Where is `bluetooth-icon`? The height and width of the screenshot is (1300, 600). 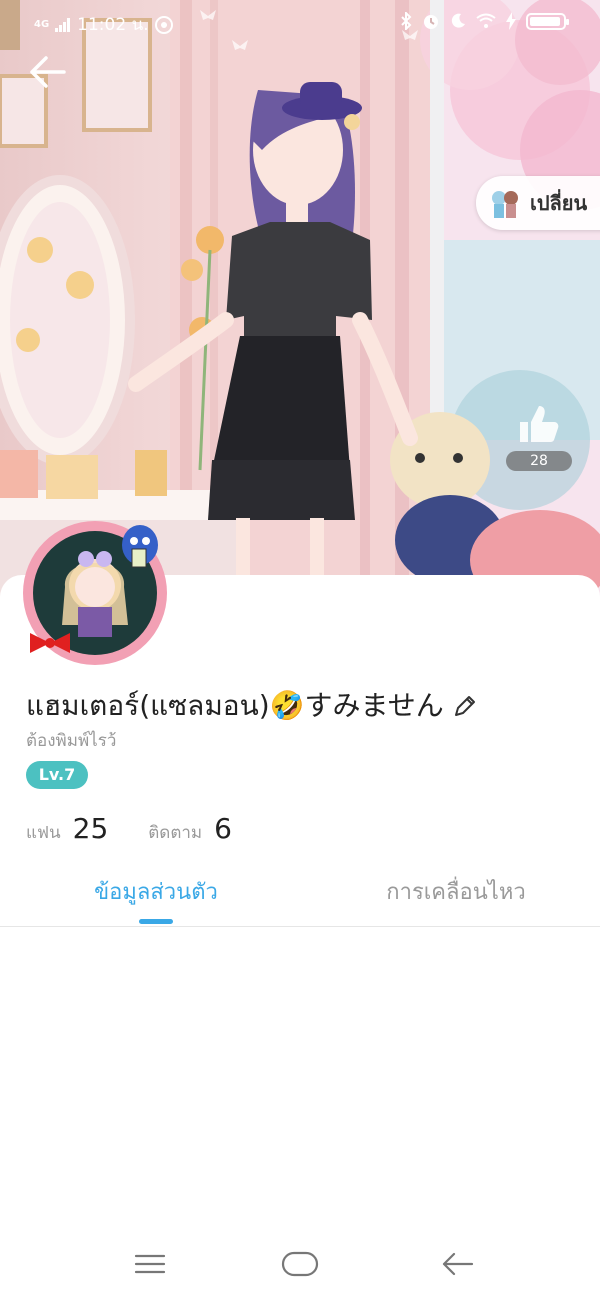
bluetooth-icon is located at coordinates (406, 21).